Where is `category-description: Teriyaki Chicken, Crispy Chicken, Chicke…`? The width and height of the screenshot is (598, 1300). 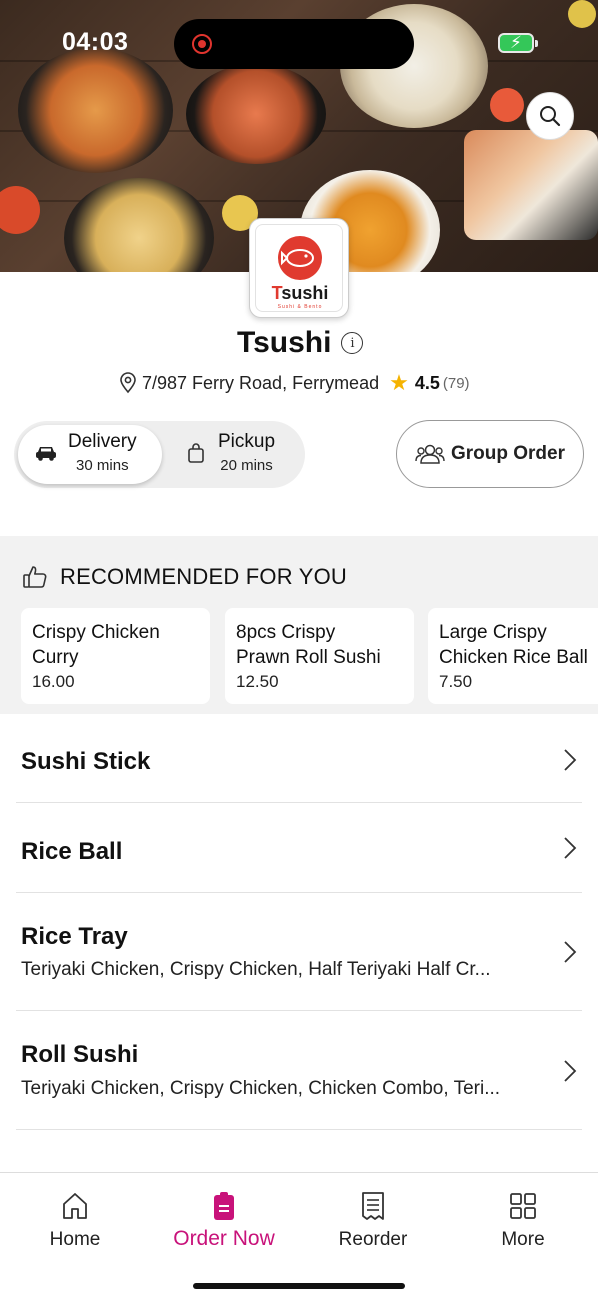
category-description: Teriyaki Chicken, Crispy Chicken, Chicke… is located at coordinates (261, 1088).